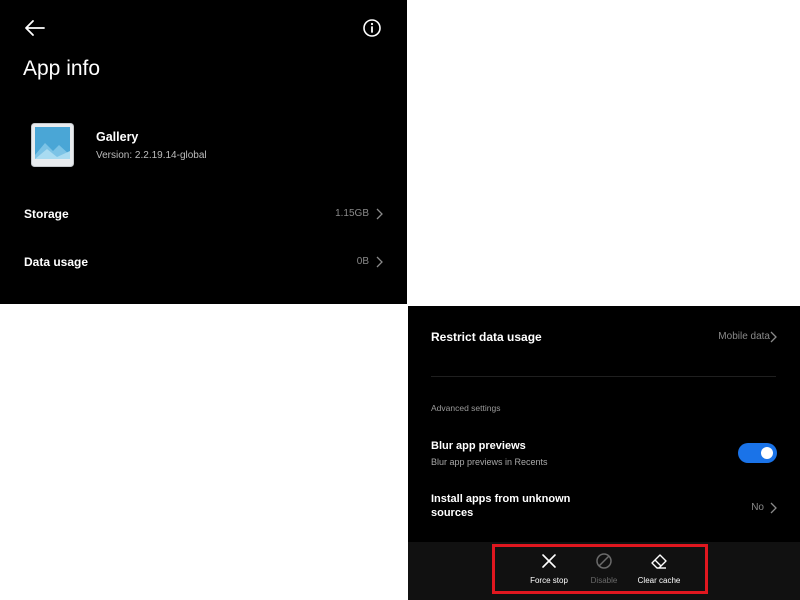 The width and height of the screenshot is (800, 600). I want to click on app-version: Version: 2.2.19.14-global, so click(151, 155).